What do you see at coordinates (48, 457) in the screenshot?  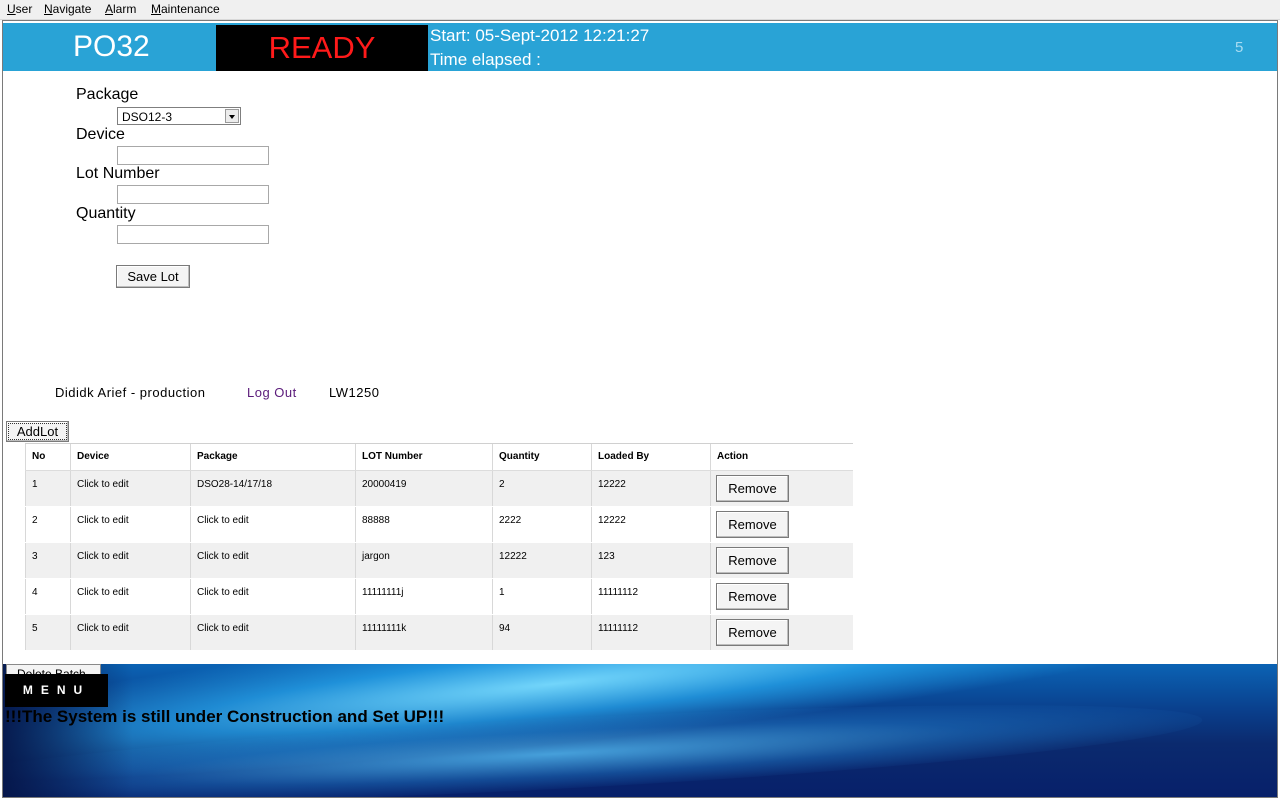 I see `header-cell: No` at bounding box center [48, 457].